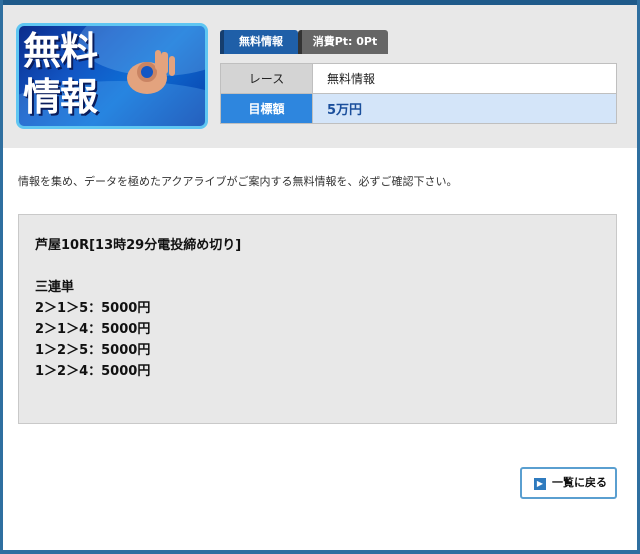 The image size is (640, 554). I want to click on ok-hand-icon, so click(151, 72).